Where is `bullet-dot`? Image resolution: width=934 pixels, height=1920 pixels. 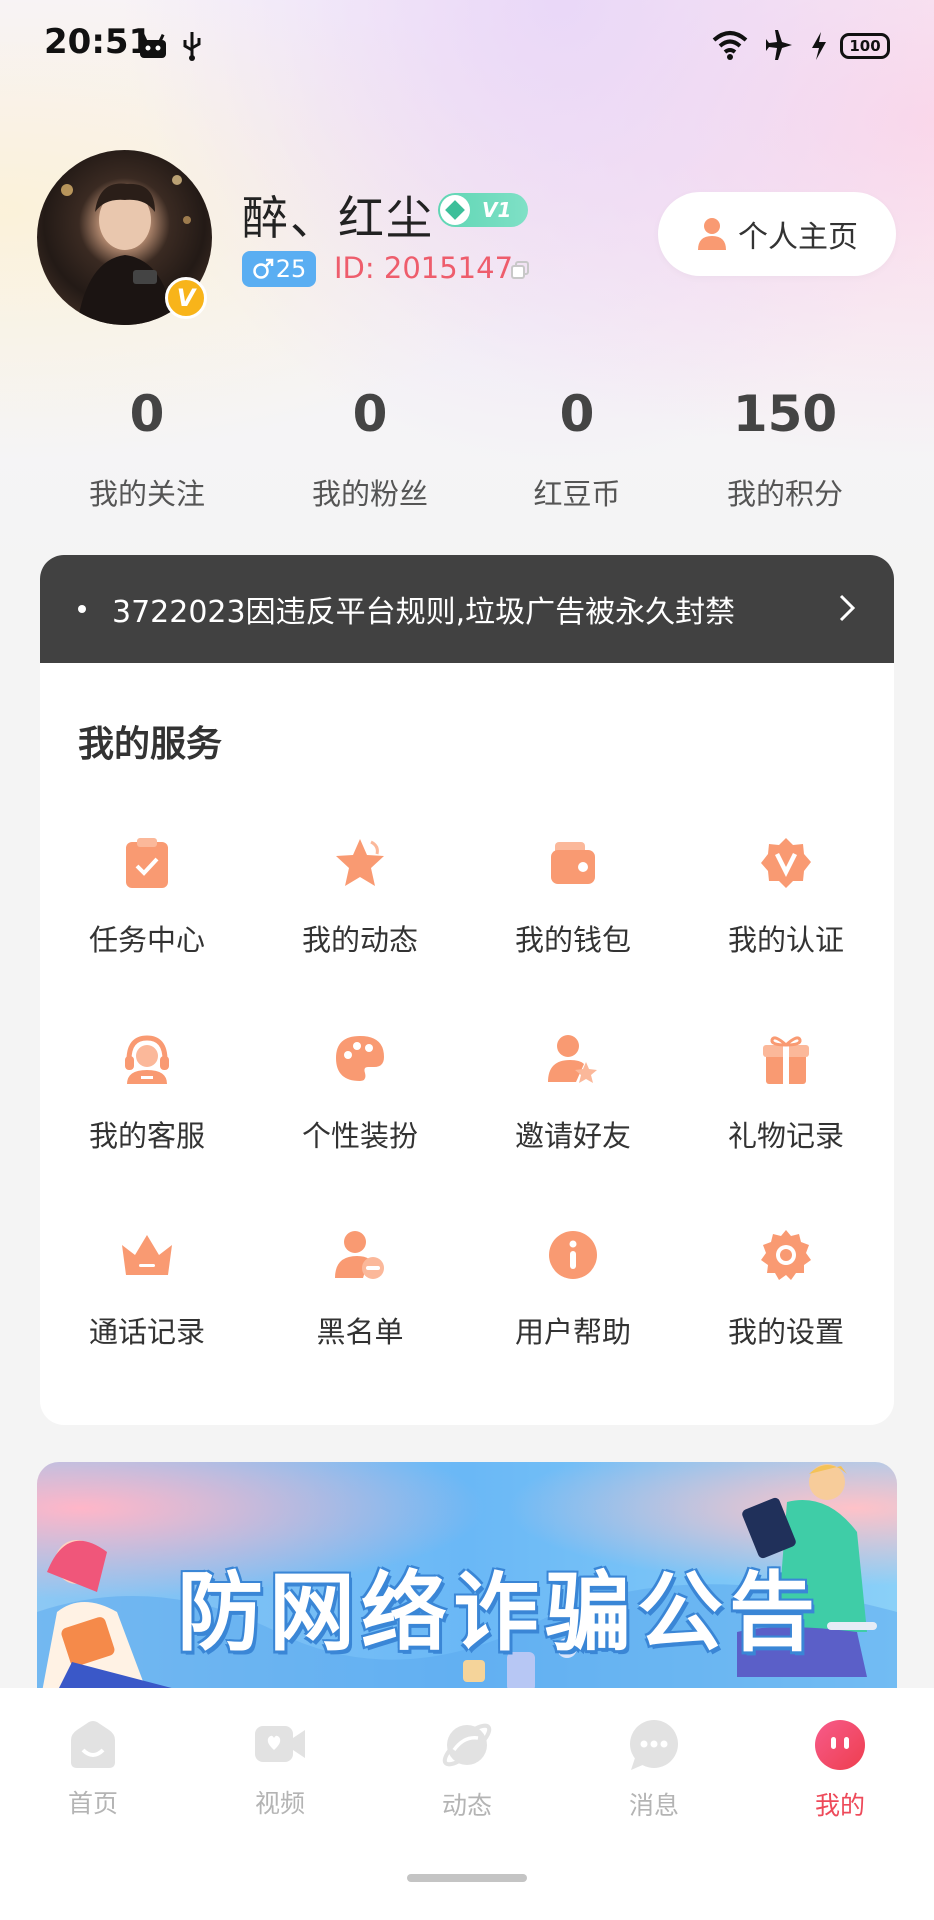 bullet-dot is located at coordinates (82, 609).